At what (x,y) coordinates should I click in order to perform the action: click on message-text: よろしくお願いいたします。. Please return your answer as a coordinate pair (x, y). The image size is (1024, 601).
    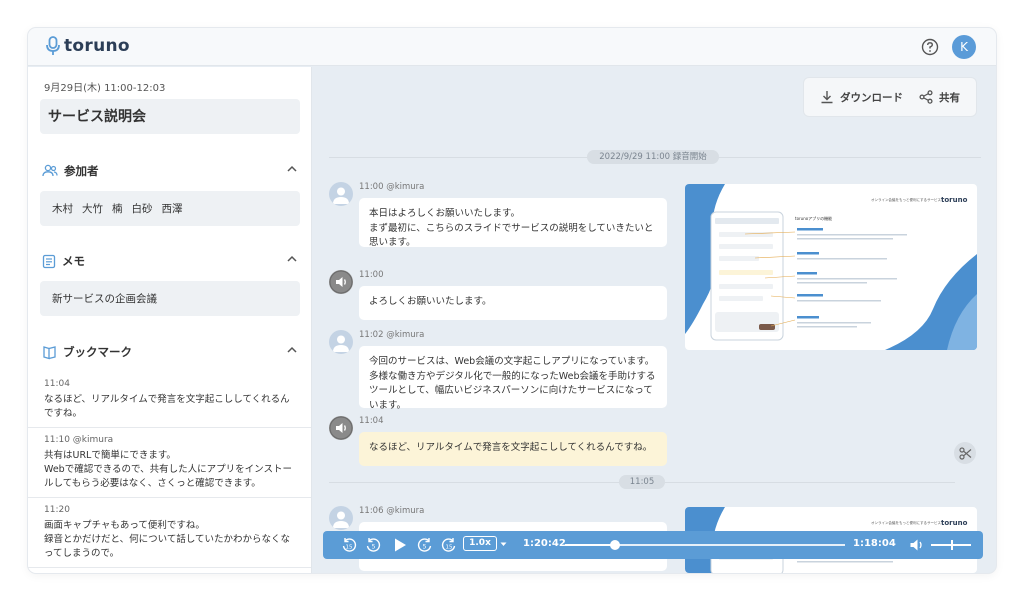
    Looking at the image, I should click on (513, 303).